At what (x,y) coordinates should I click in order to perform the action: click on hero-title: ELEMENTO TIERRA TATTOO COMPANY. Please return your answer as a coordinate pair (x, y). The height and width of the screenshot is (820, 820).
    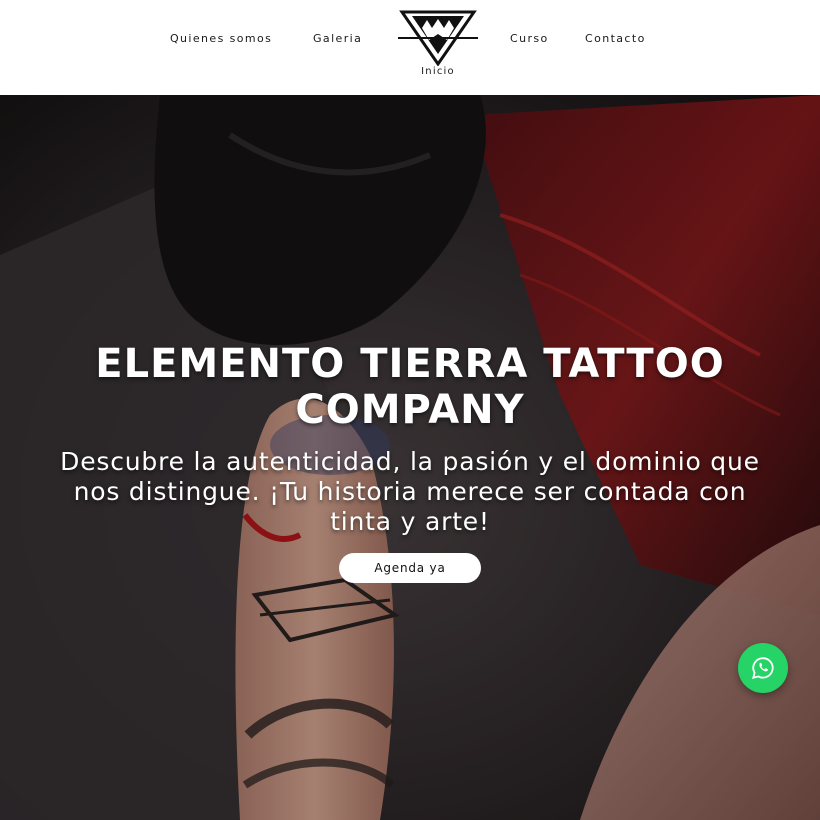
    Looking at the image, I should click on (410, 387).